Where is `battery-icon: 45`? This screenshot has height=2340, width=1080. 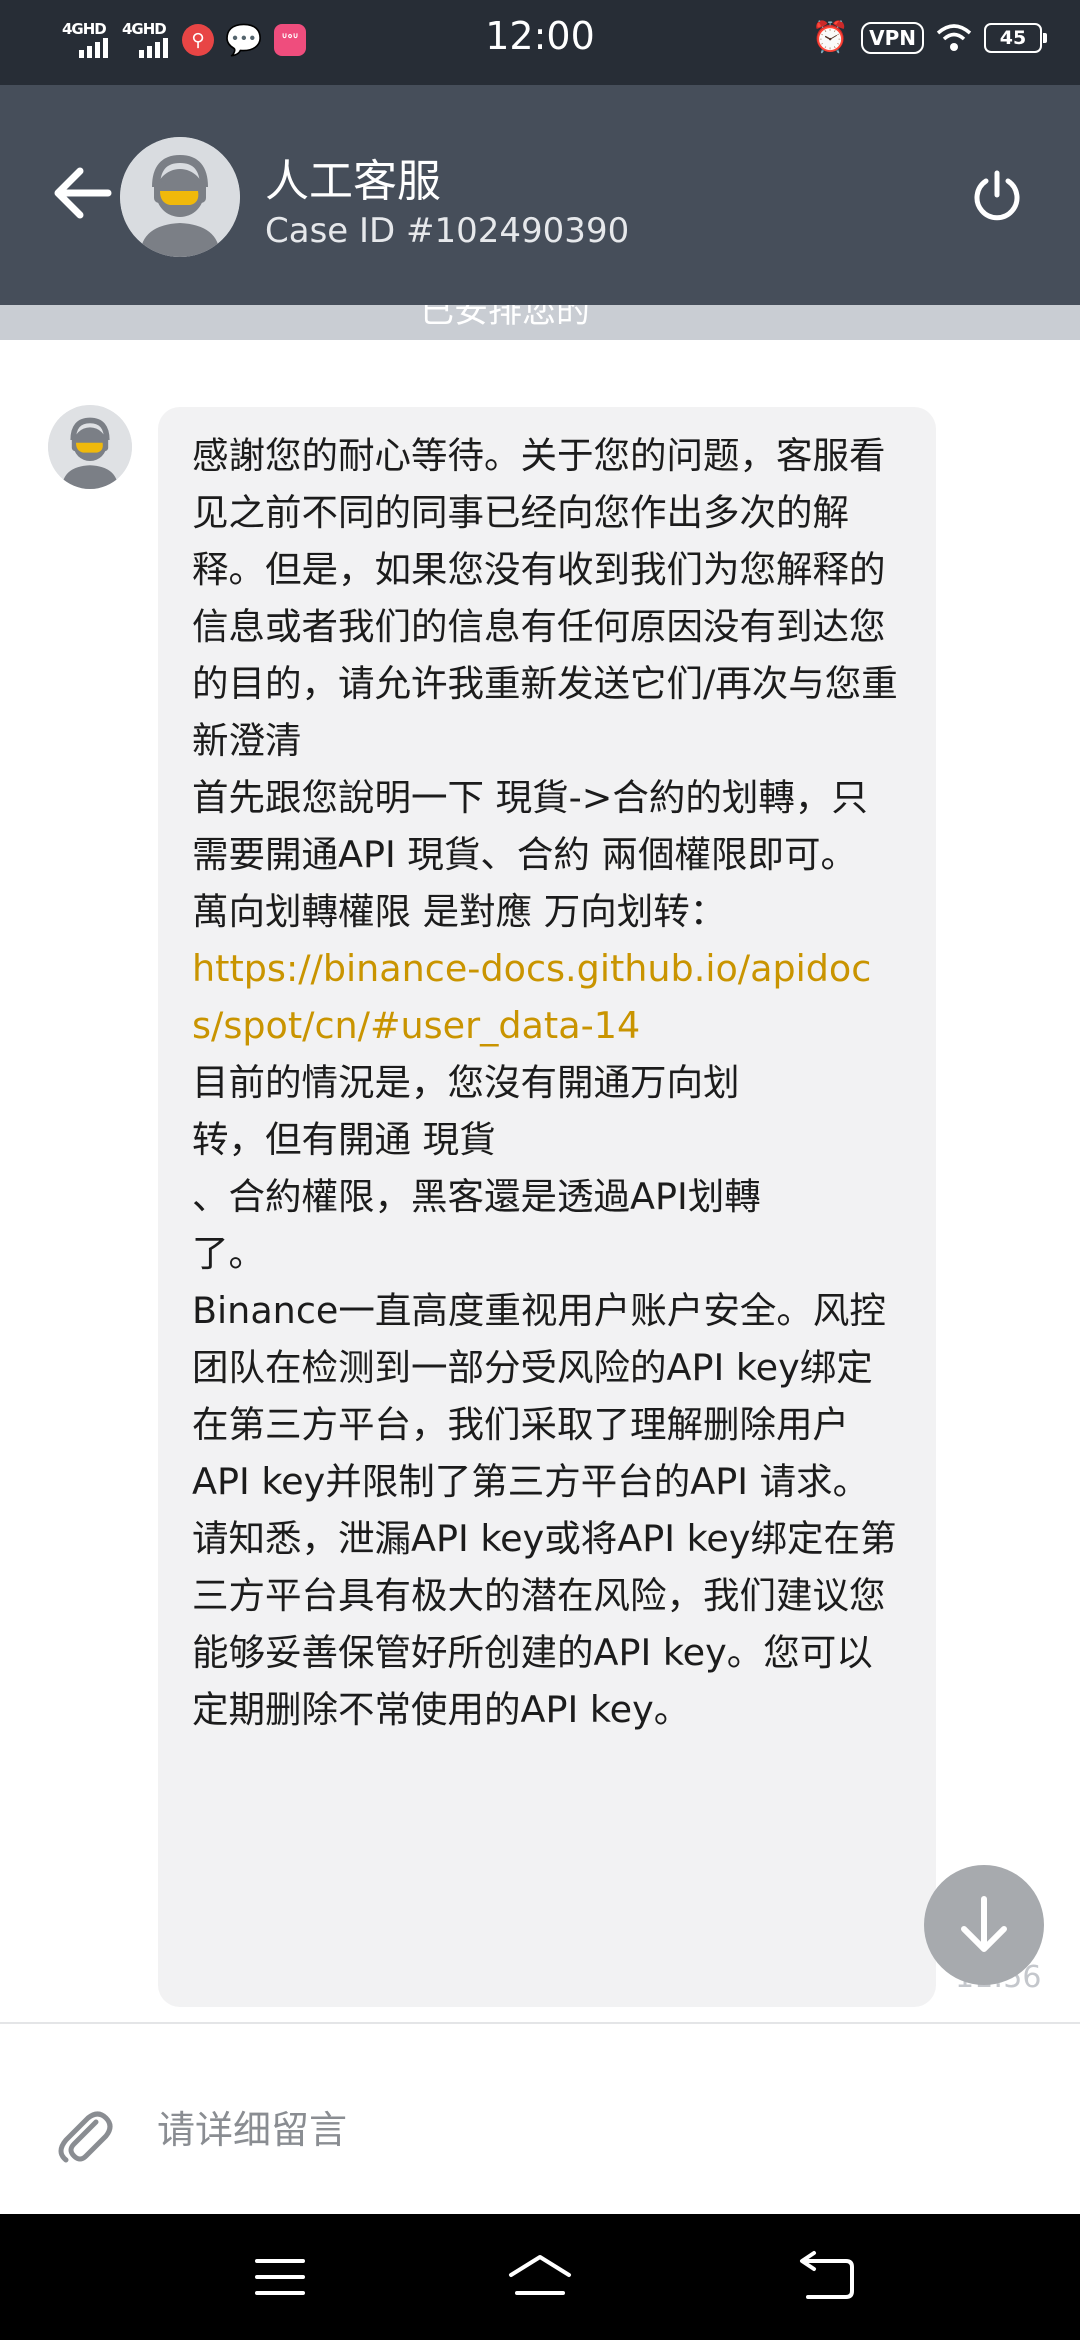 battery-icon: 45 is located at coordinates (1015, 38).